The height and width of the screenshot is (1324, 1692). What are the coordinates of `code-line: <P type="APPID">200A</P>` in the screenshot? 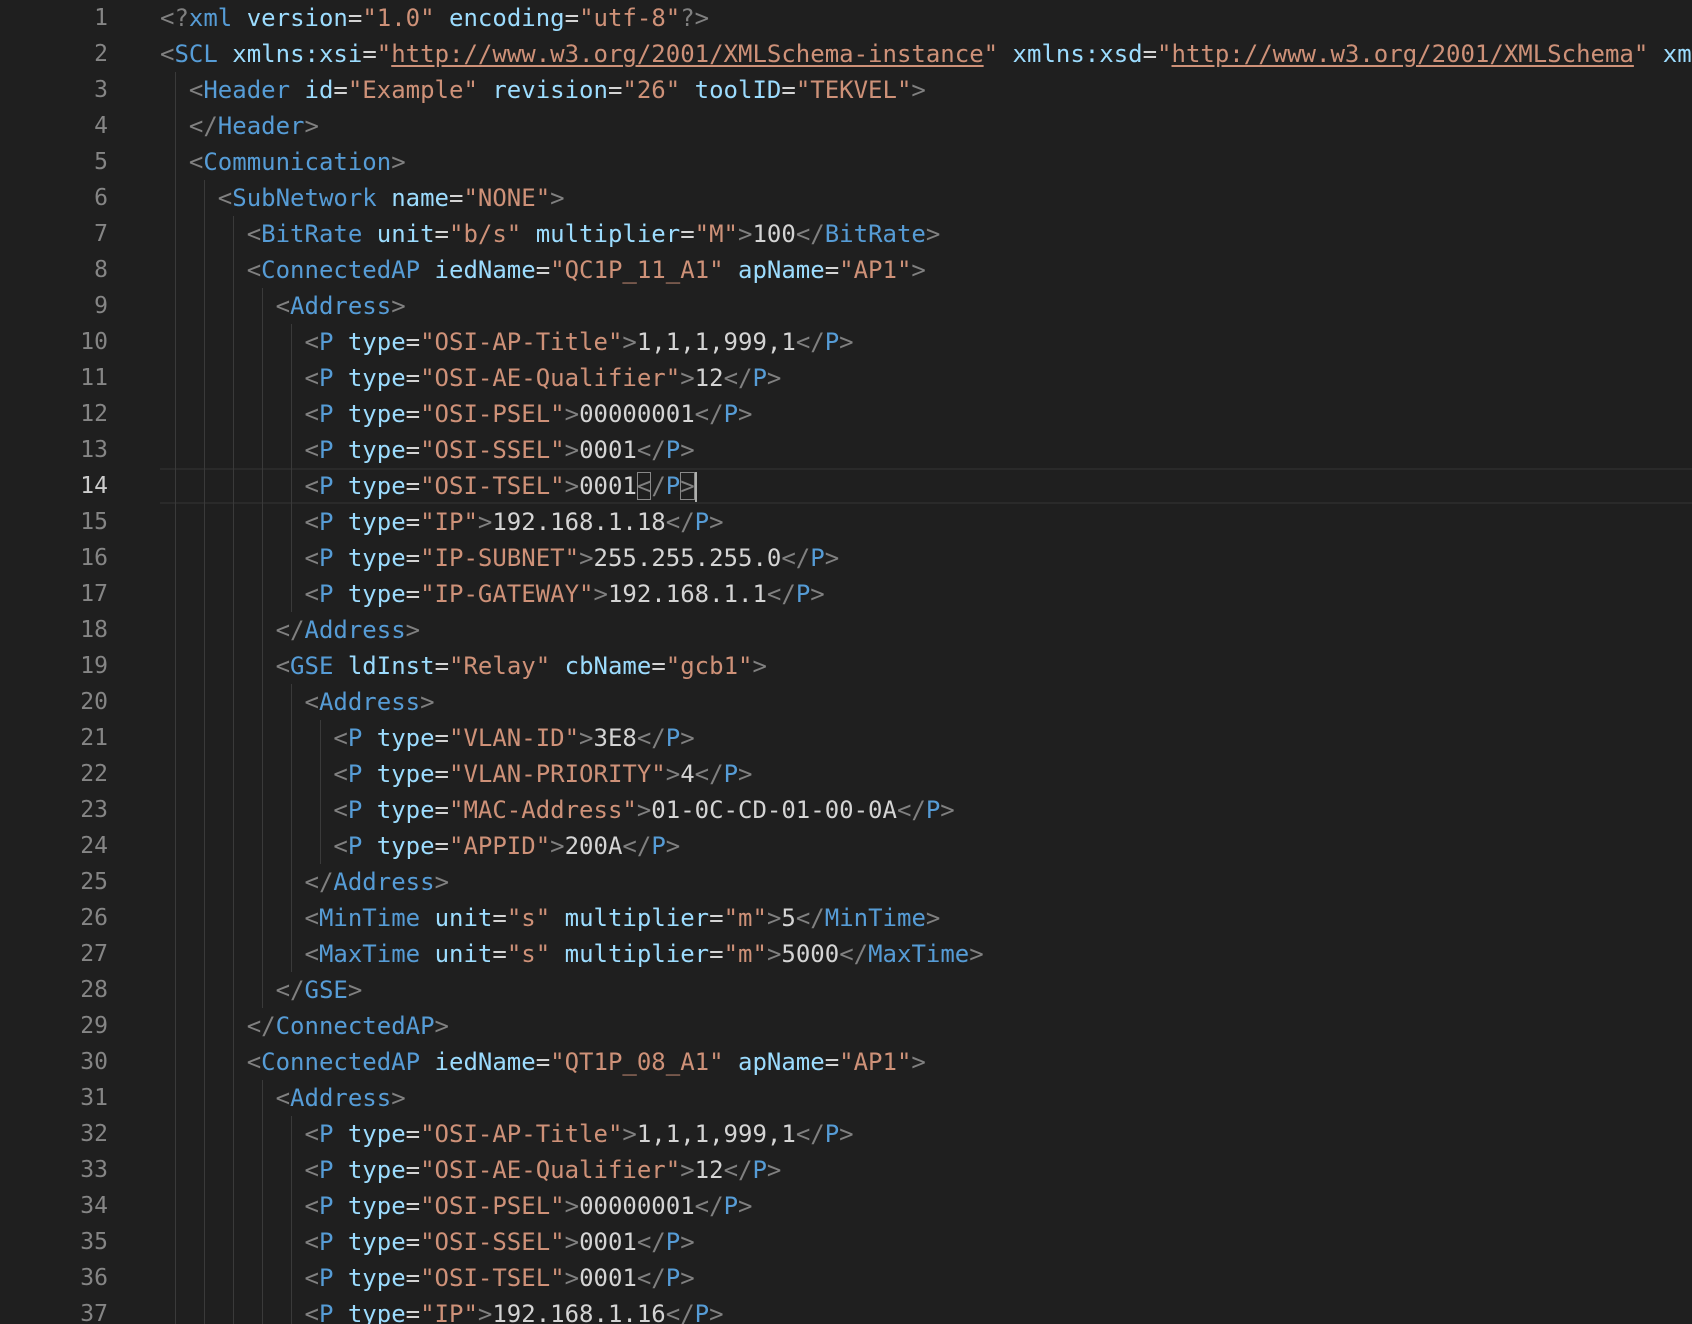 It's located at (926, 846).